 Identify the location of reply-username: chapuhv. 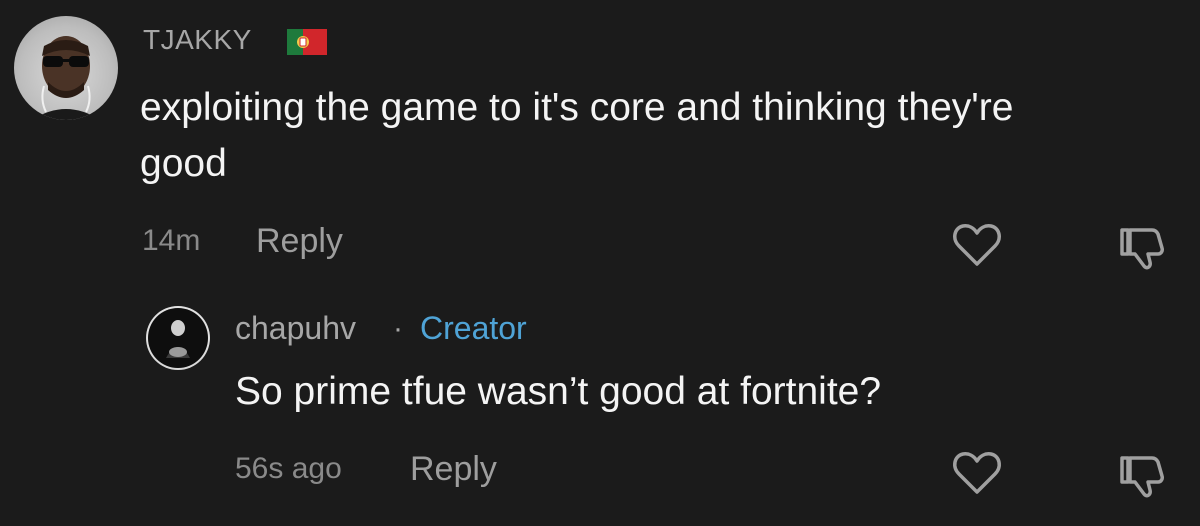
(295, 328).